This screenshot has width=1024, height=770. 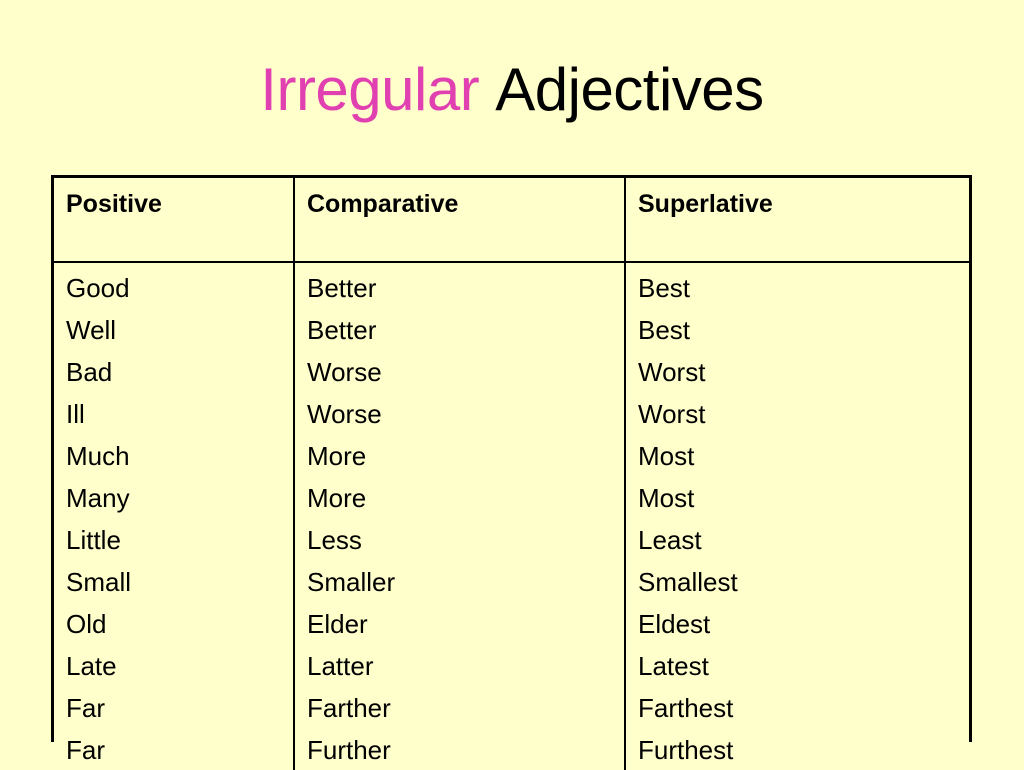 I want to click on table-header: Positive Comparative Superlative, so click(x=511, y=220).